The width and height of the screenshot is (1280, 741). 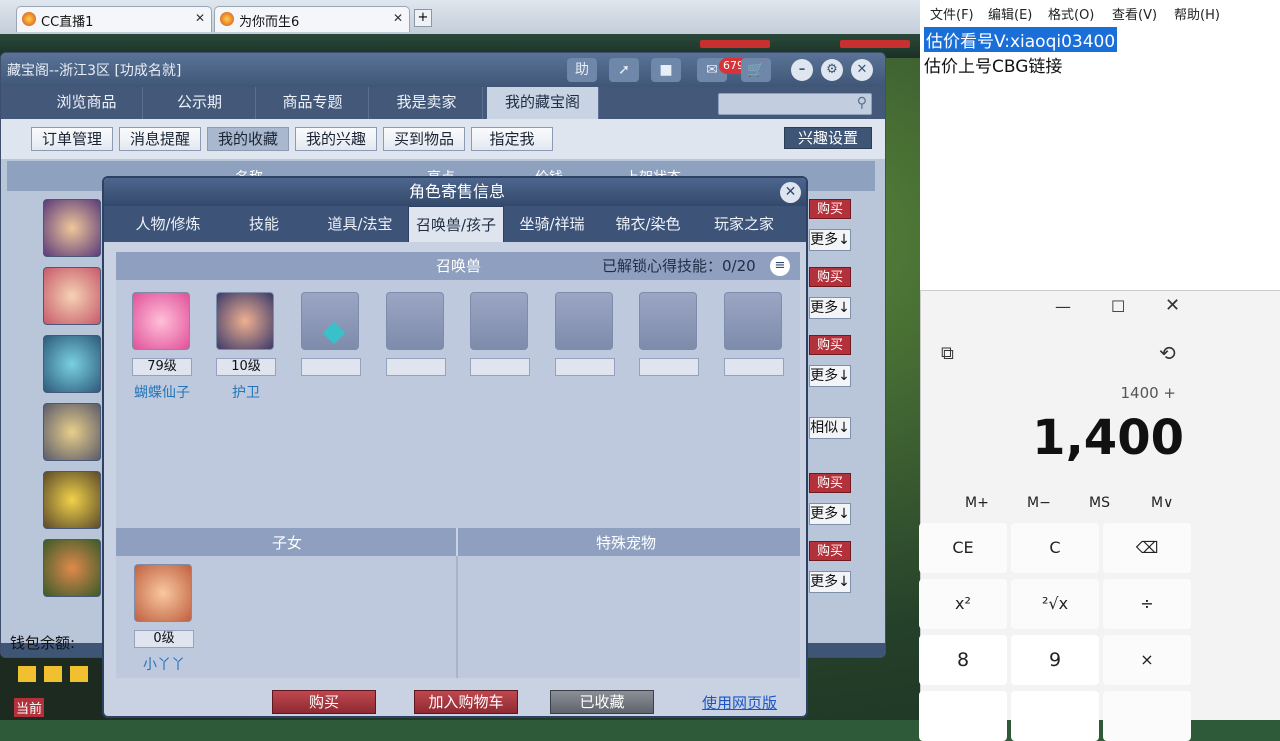 What do you see at coordinates (1021, 39) in the screenshot?
I see `notepad-line-selected: 估价看号V:xiaoqi03400` at bounding box center [1021, 39].